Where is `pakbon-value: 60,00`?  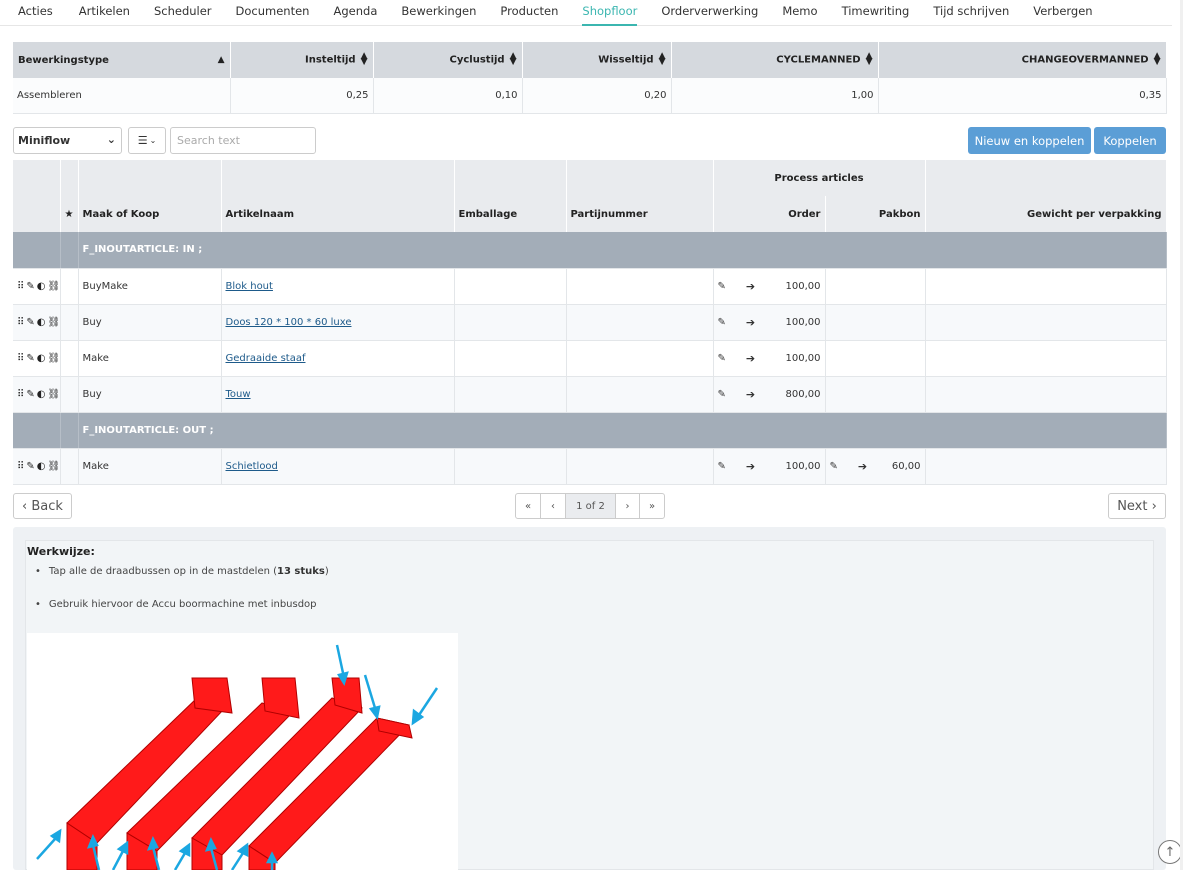
pakbon-value: 60,00 is located at coordinates (906, 466).